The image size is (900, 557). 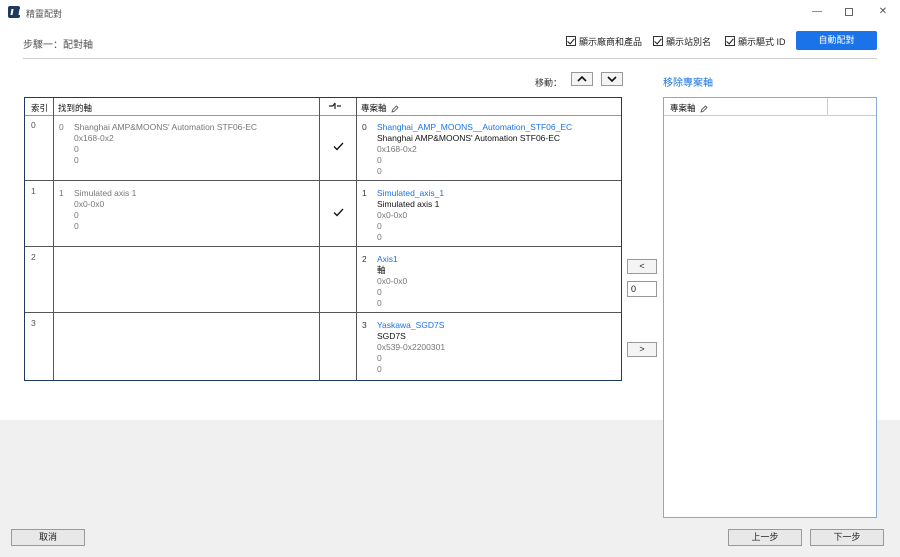 I want to click on project-axis-name: Shanghai AMP&MOONS' Automation STF06-EC, so click(x=469, y=138).